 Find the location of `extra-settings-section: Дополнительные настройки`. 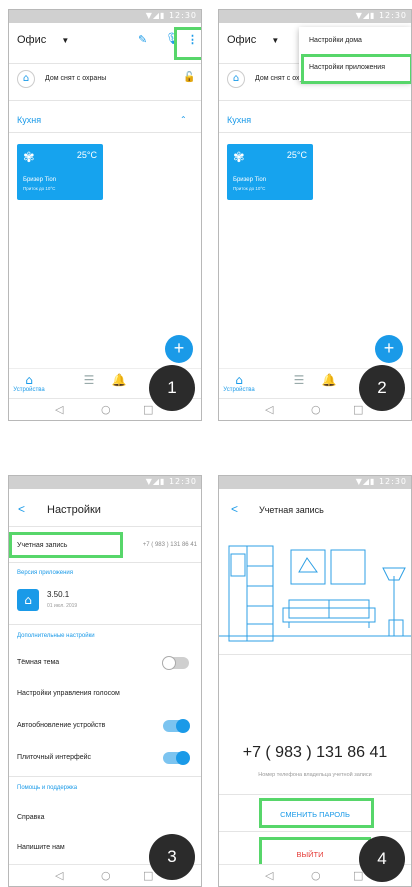

extra-settings-section: Дополнительные настройки is located at coordinates (56, 636).